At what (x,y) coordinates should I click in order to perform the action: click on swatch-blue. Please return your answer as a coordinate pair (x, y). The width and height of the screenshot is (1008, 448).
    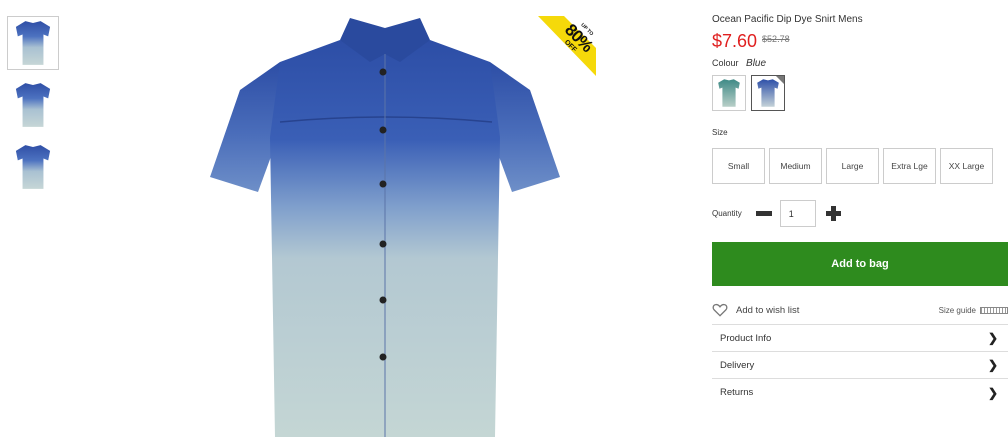
    Looking at the image, I should click on (768, 93).